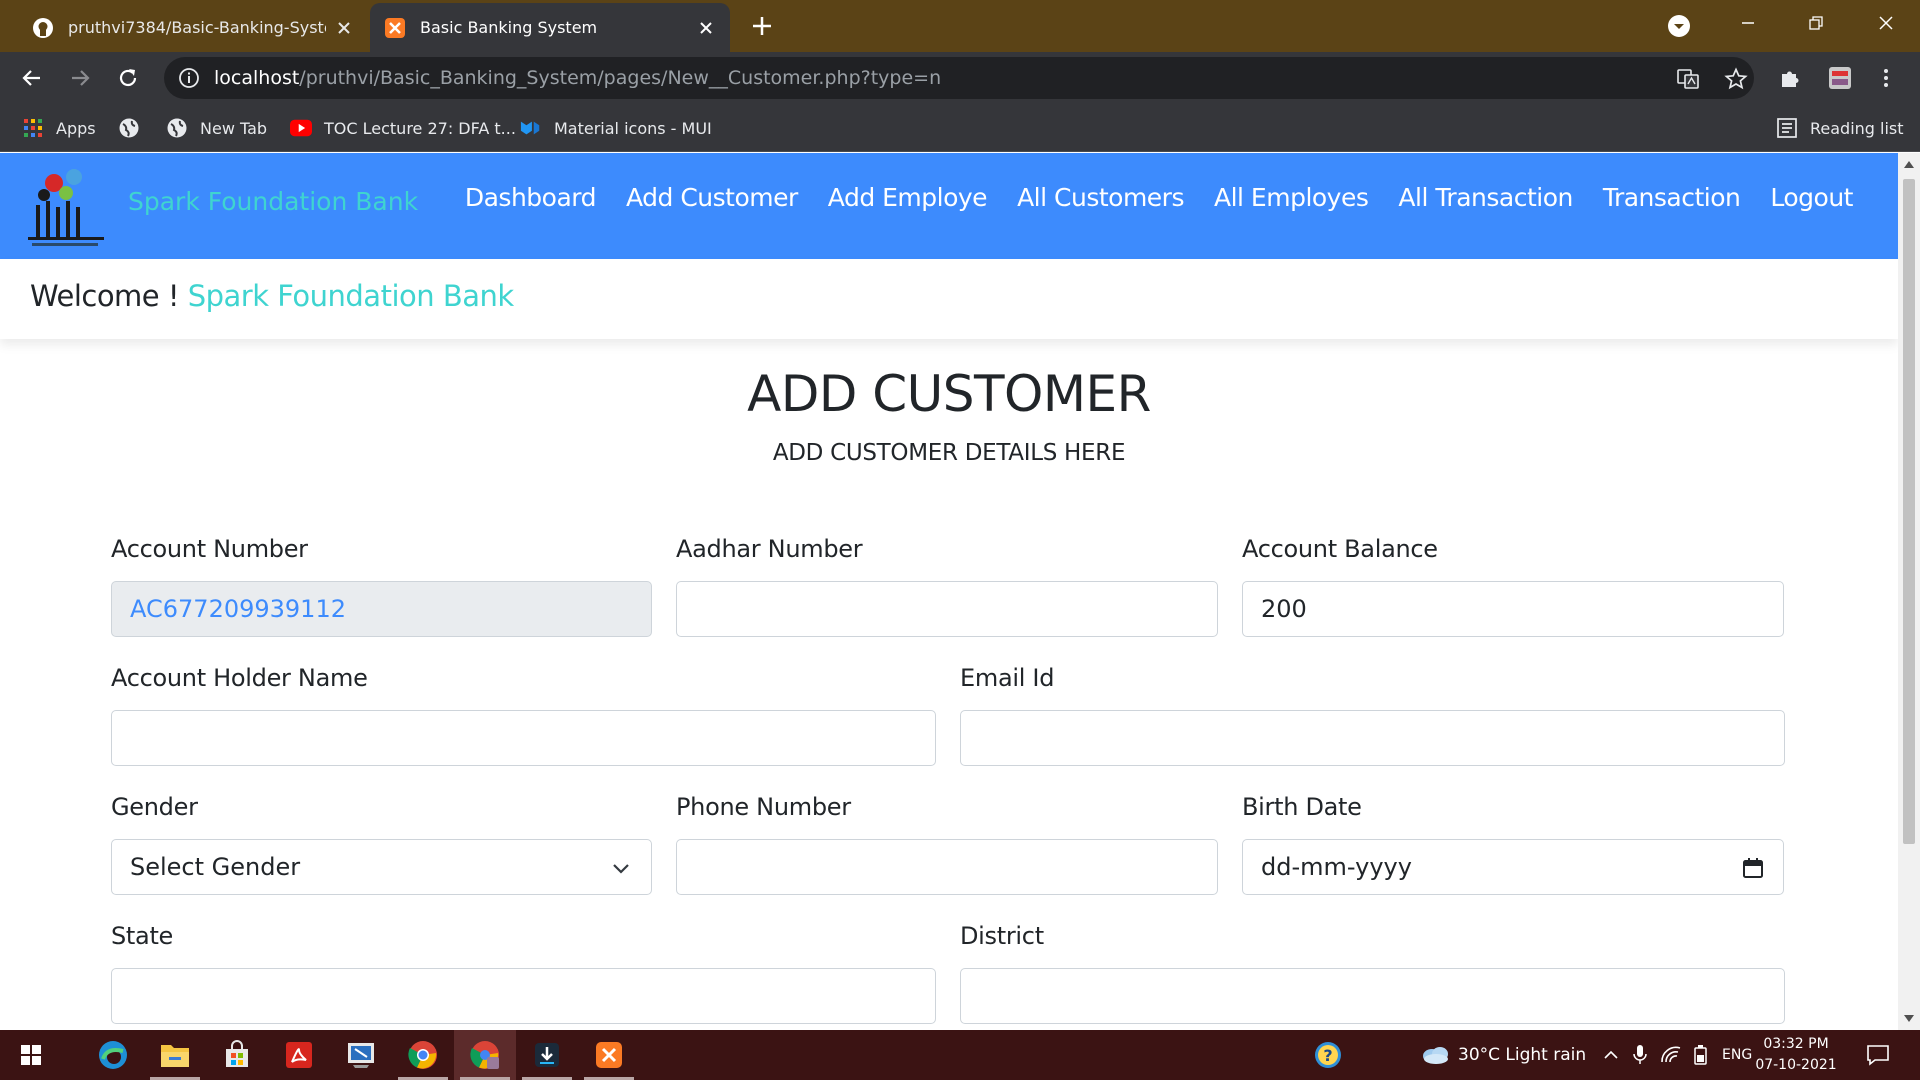 The width and height of the screenshot is (1920, 1080). Describe the element at coordinates (59, 128) in the screenshot. I see `bookmark-apps: Apps` at that location.